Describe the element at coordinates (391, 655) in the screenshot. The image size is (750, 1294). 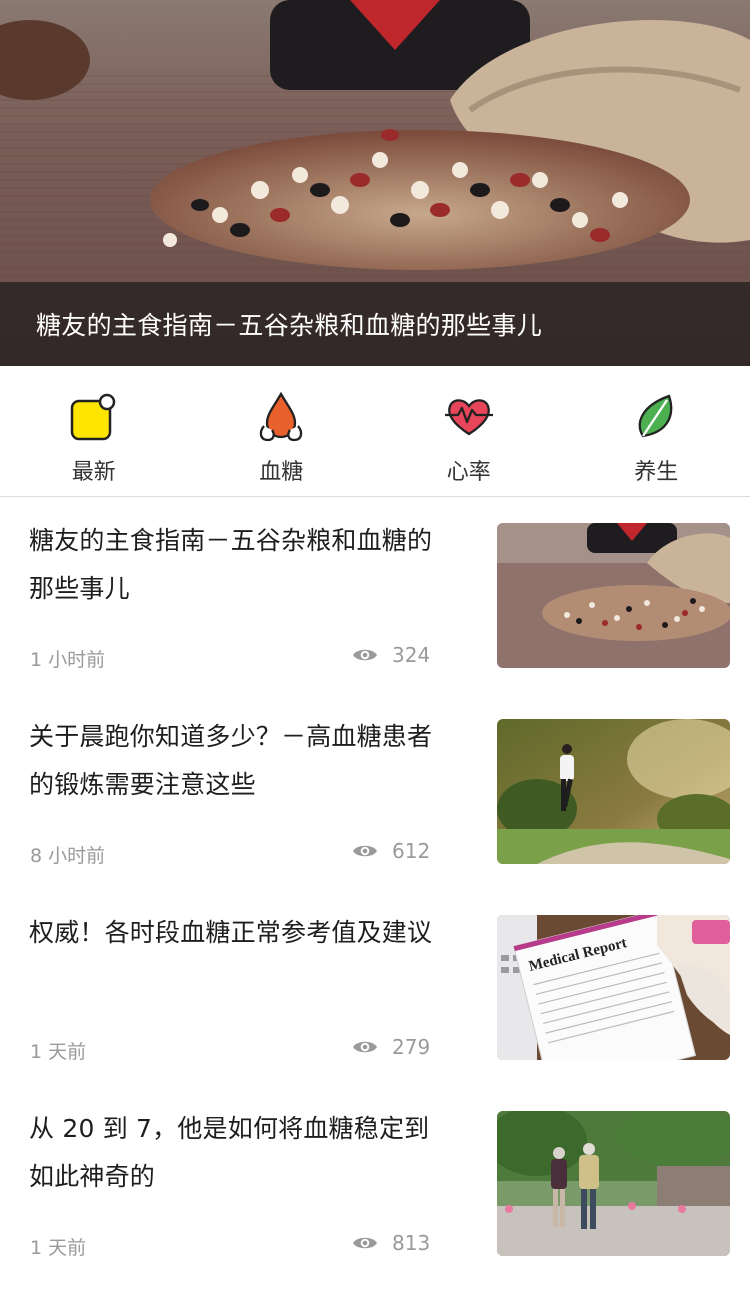
I see `article-views: 324` at that location.